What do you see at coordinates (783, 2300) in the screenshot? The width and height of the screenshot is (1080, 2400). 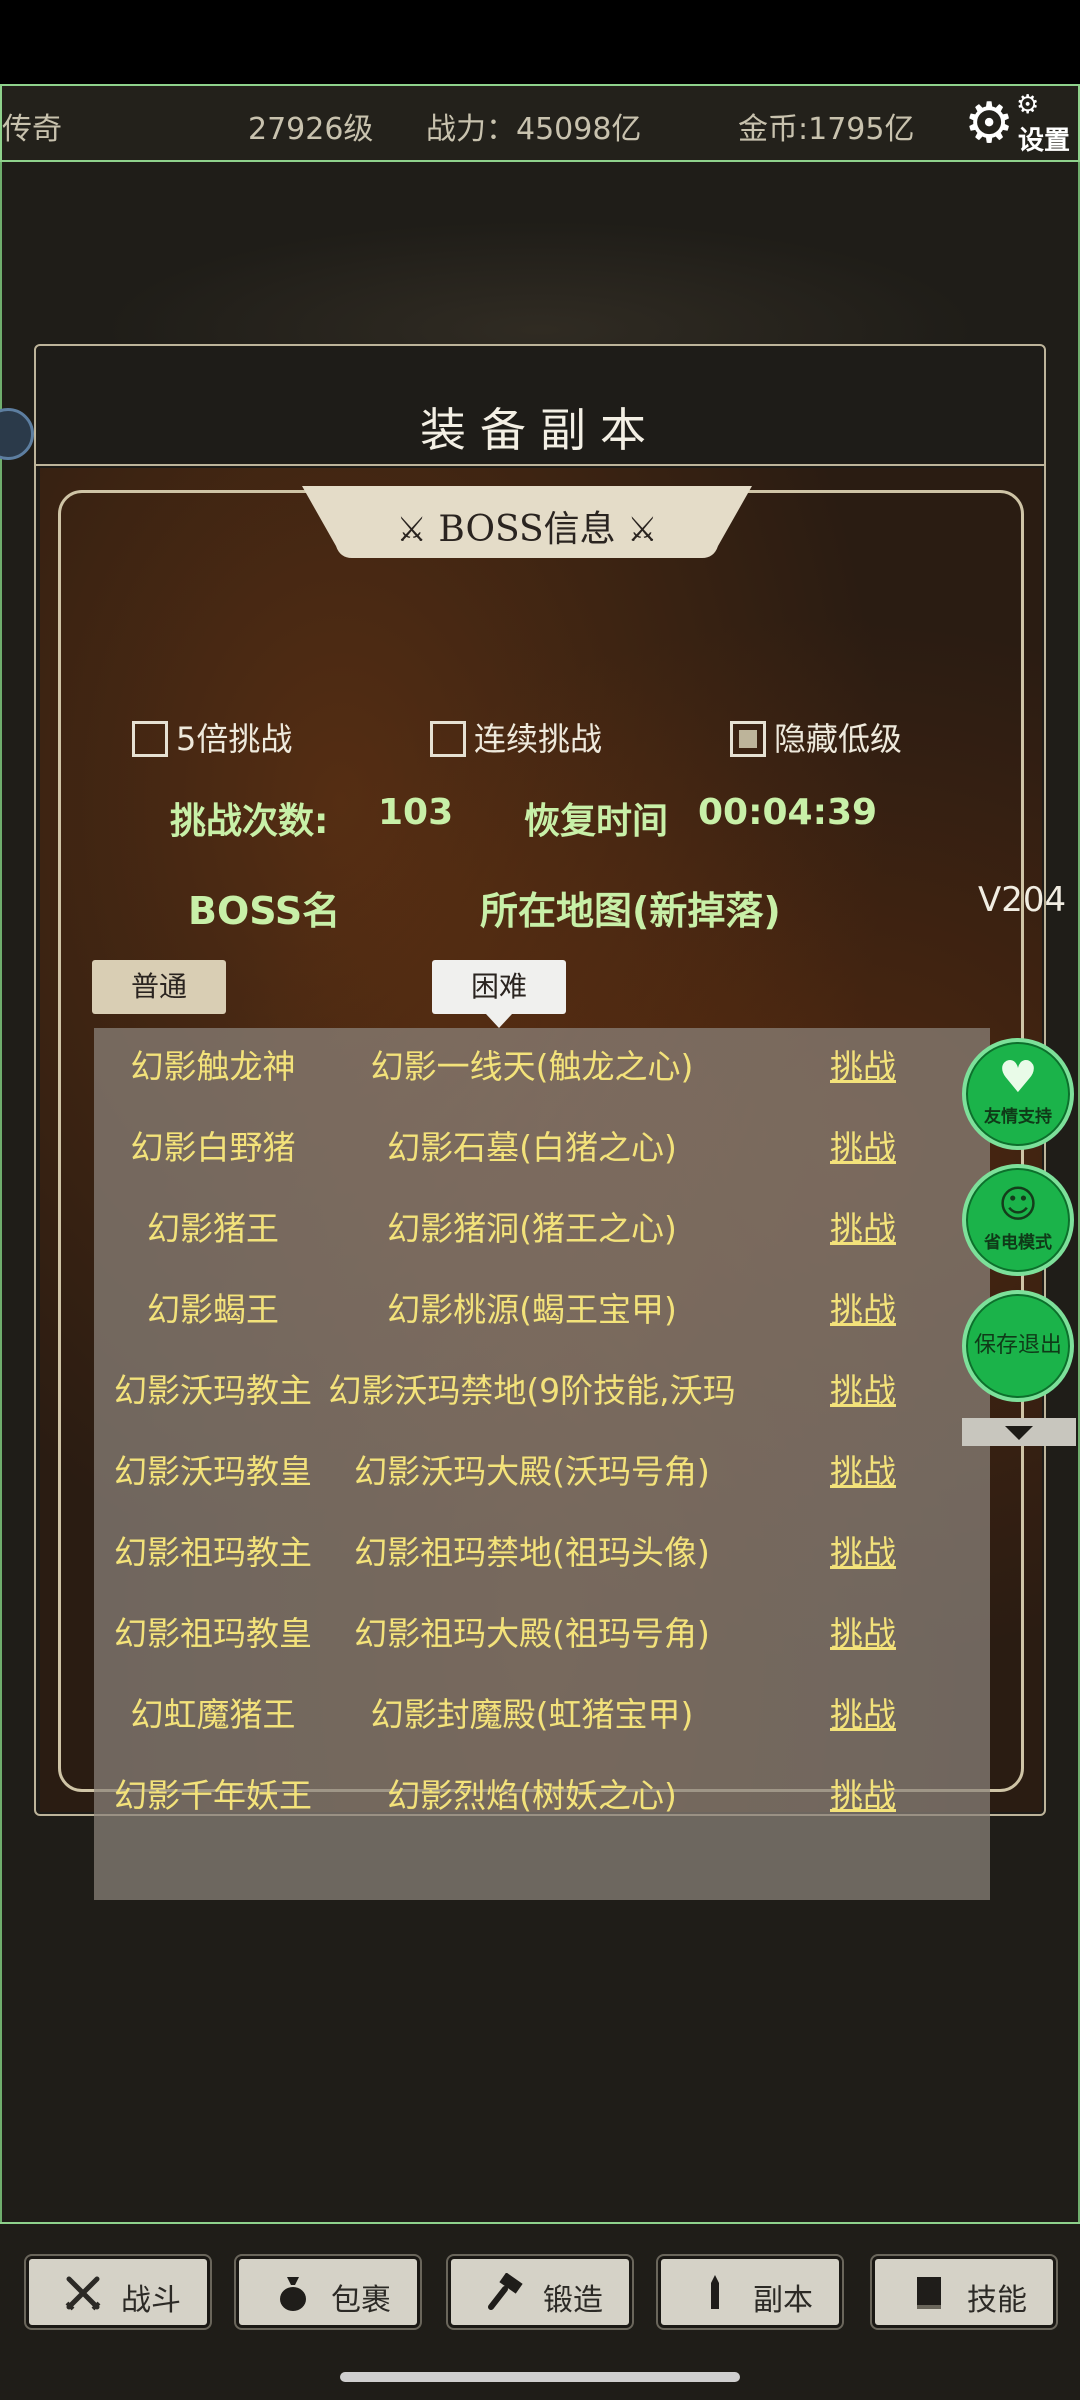 I see `nav-label: 副本` at bounding box center [783, 2300].